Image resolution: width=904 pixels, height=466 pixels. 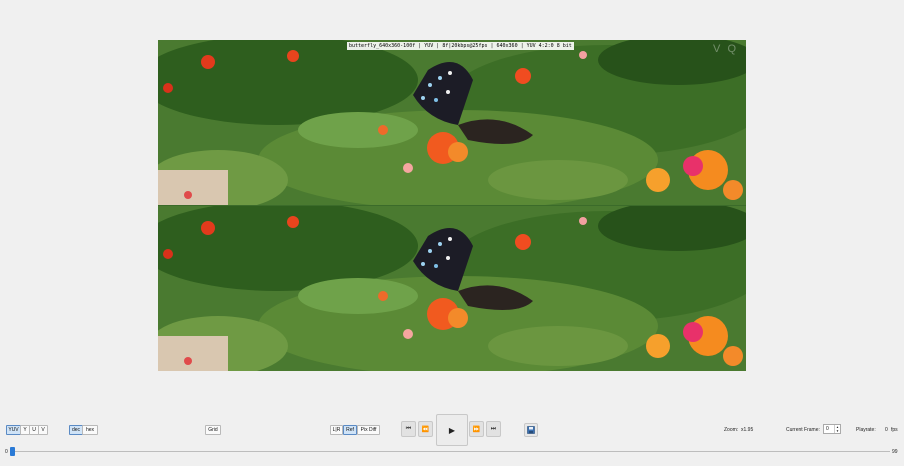 What do you see at coordinates (452, 451) in the screenshot?
I see `frame-slider-track` at bounding box center [452, 451].